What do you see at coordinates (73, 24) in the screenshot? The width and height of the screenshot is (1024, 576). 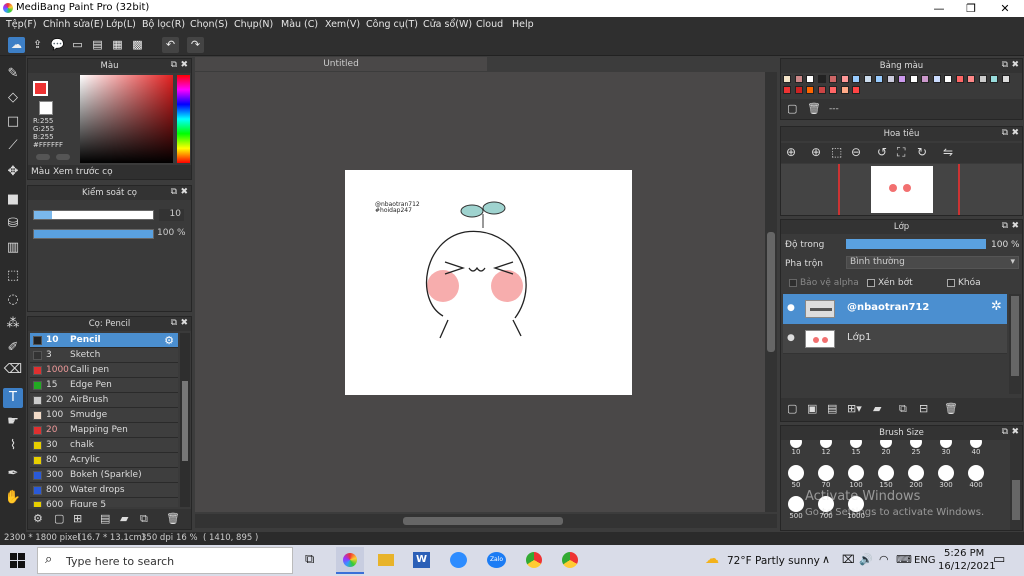 I see `menu-edit: Chỉnh sửa(E)` at bounding box center [73, 24].